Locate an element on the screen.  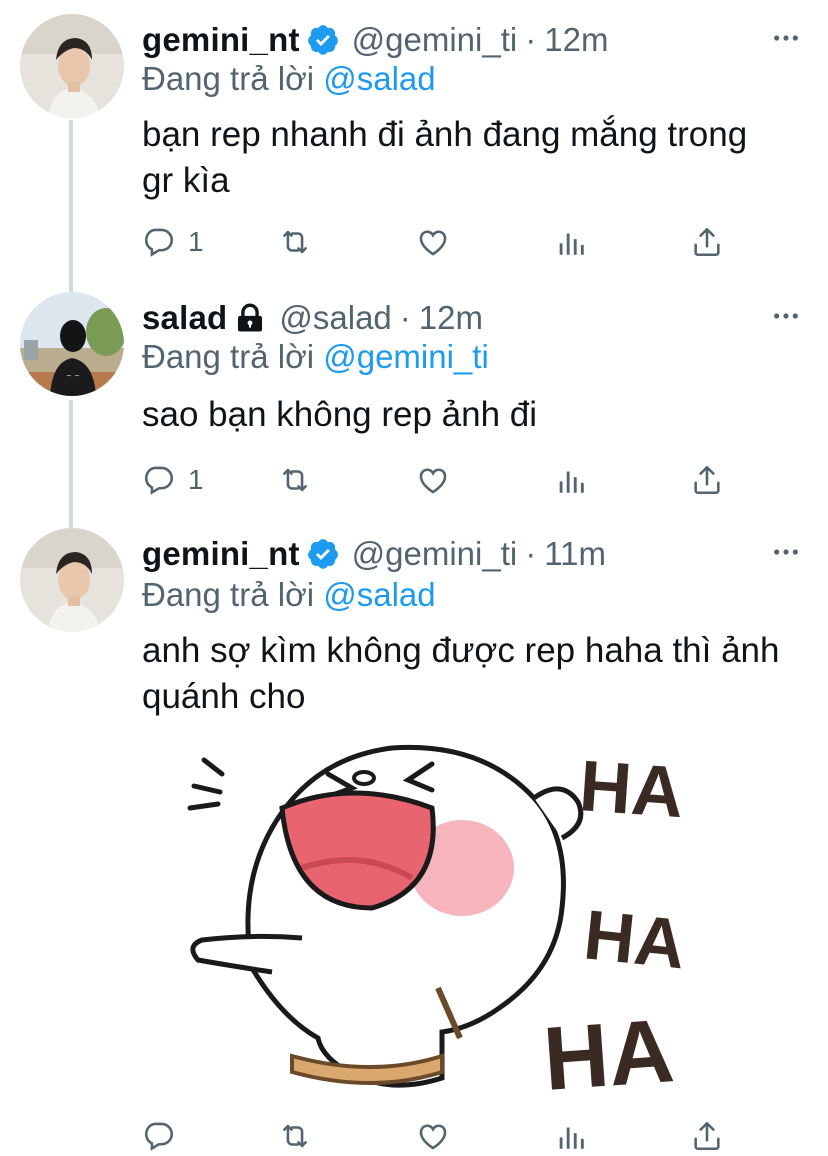
lock-icon is located at coordinates (250, 317).